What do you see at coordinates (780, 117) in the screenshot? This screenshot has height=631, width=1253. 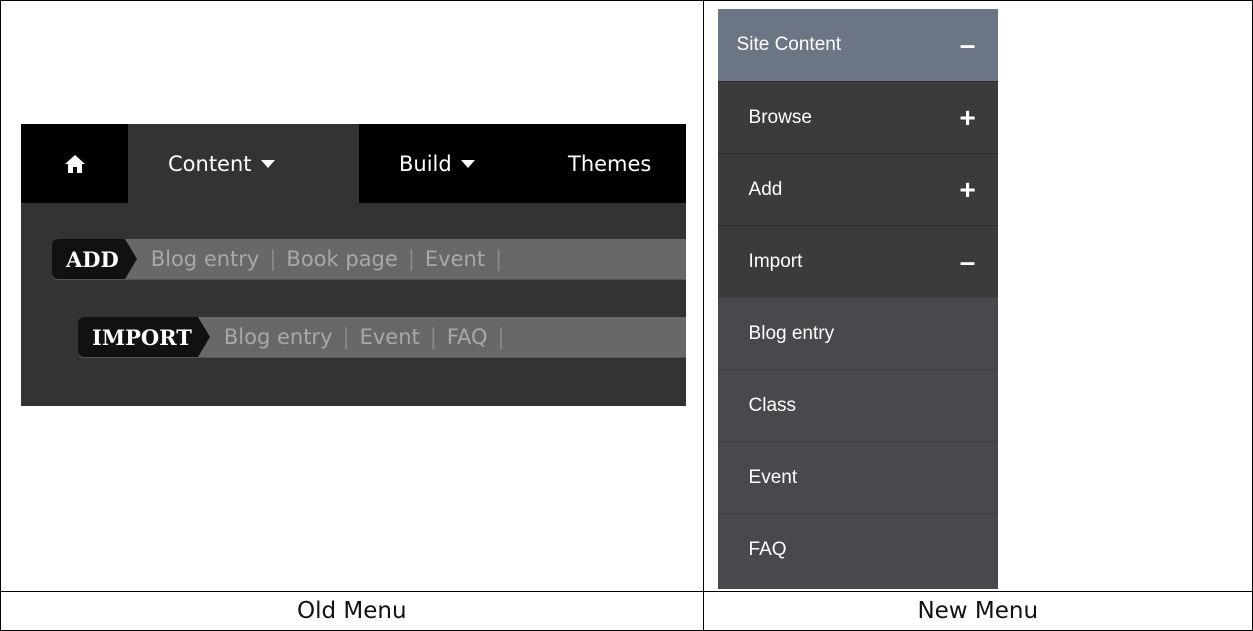 I see `section-label: Browse` at bounding box center [780, 117].